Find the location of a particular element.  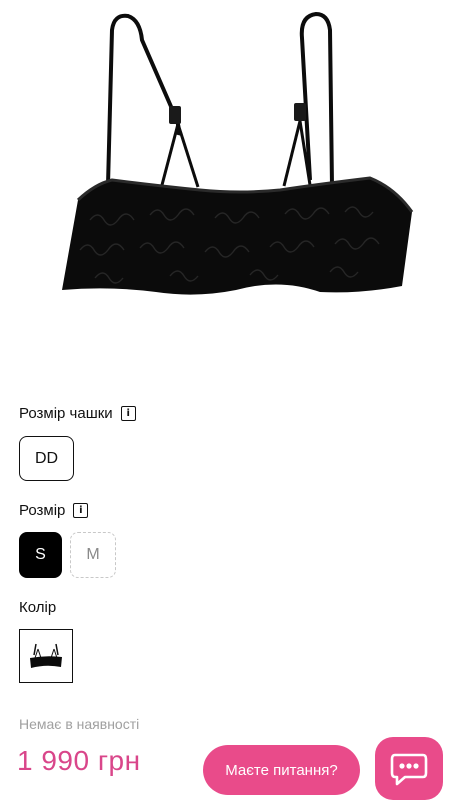

chat-question-button: Маєте питання? is located at coordinates (281, 770).